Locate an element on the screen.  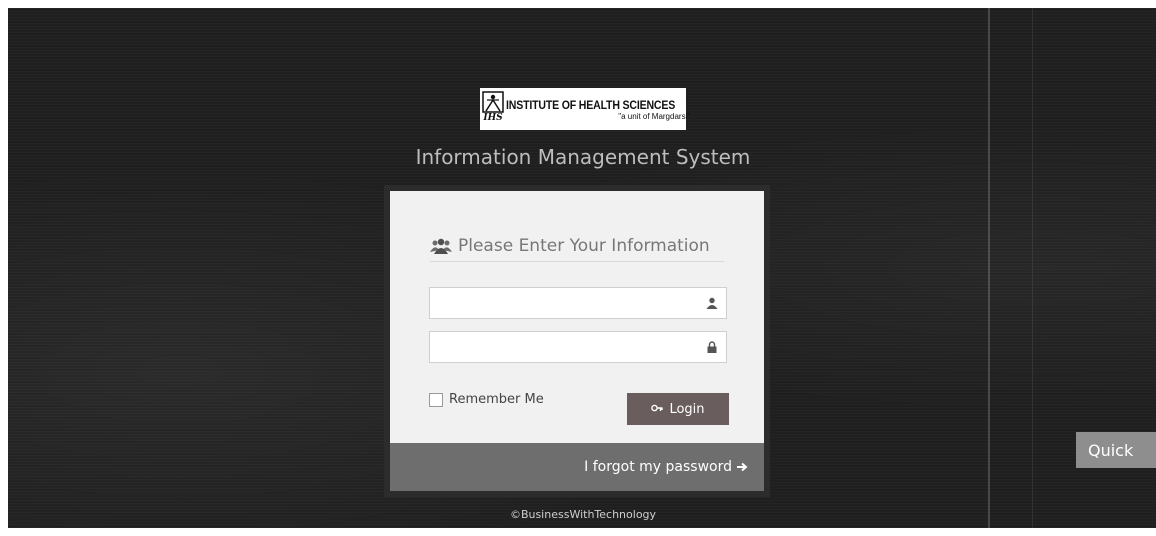
login-button-label: Login is located at coordinates (687, 409).